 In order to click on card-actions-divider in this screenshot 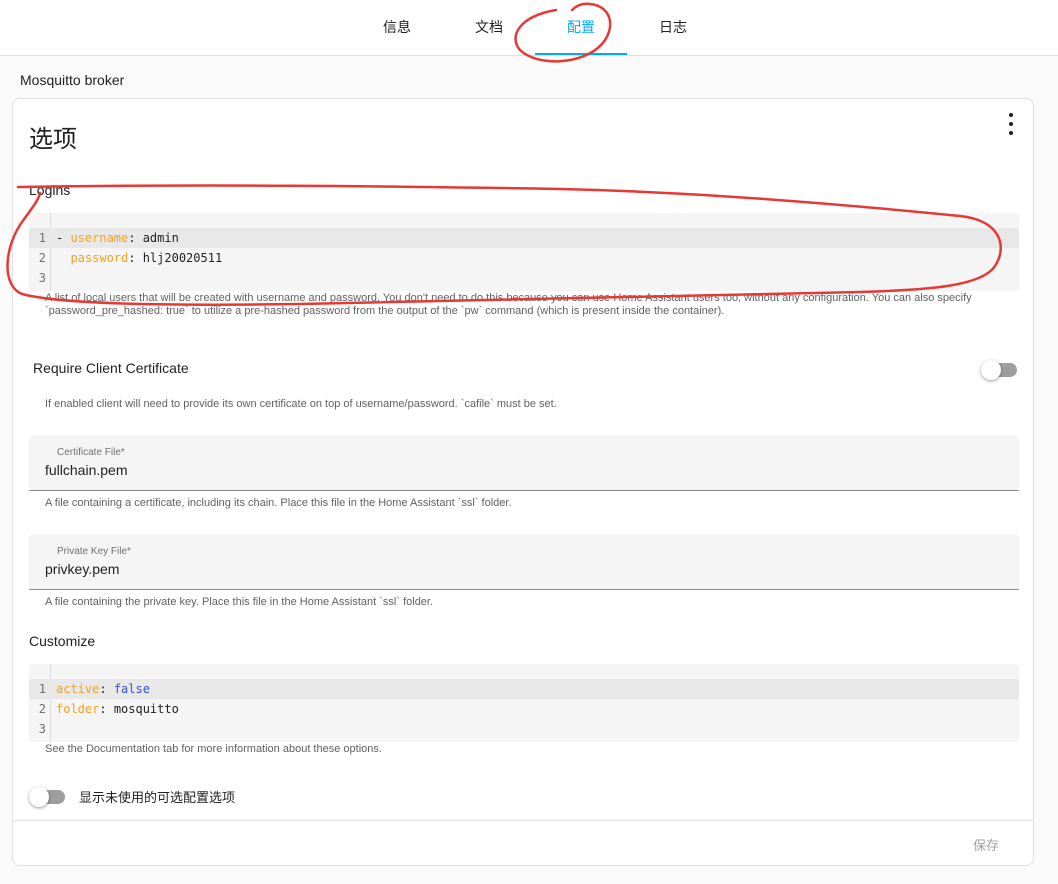, I will do `click(523, 820)`.